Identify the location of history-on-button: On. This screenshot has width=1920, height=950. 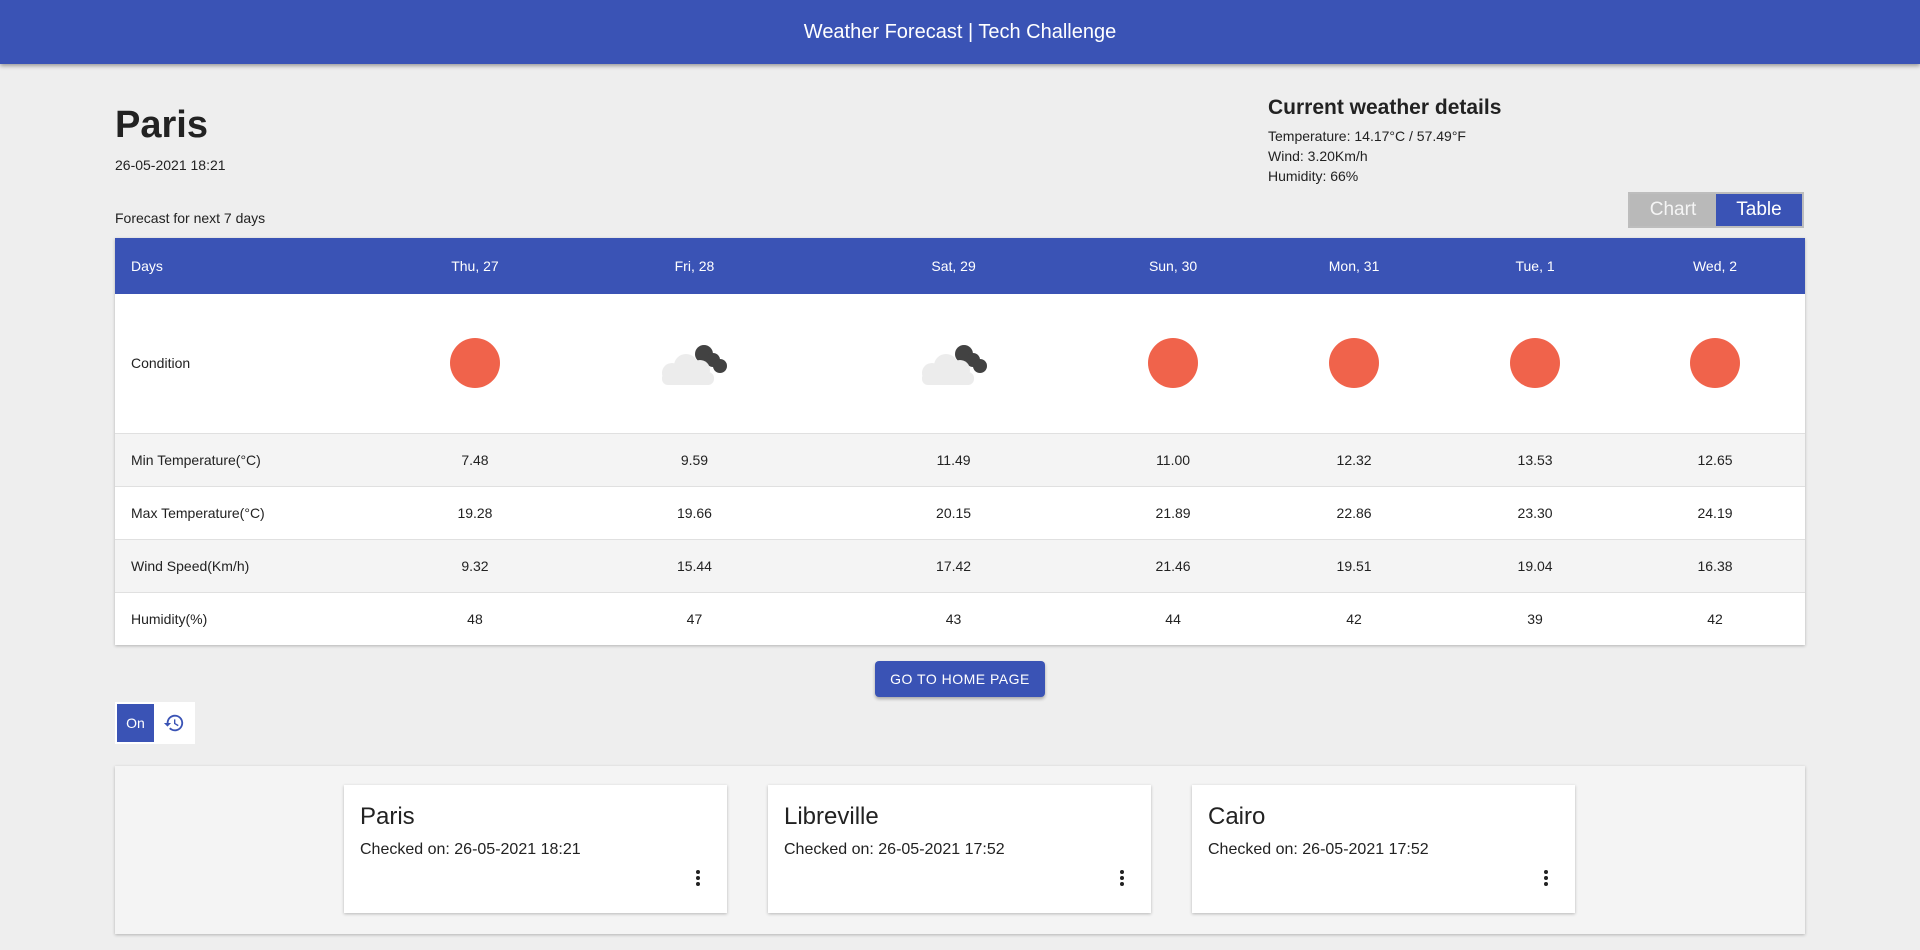
(135, 723).